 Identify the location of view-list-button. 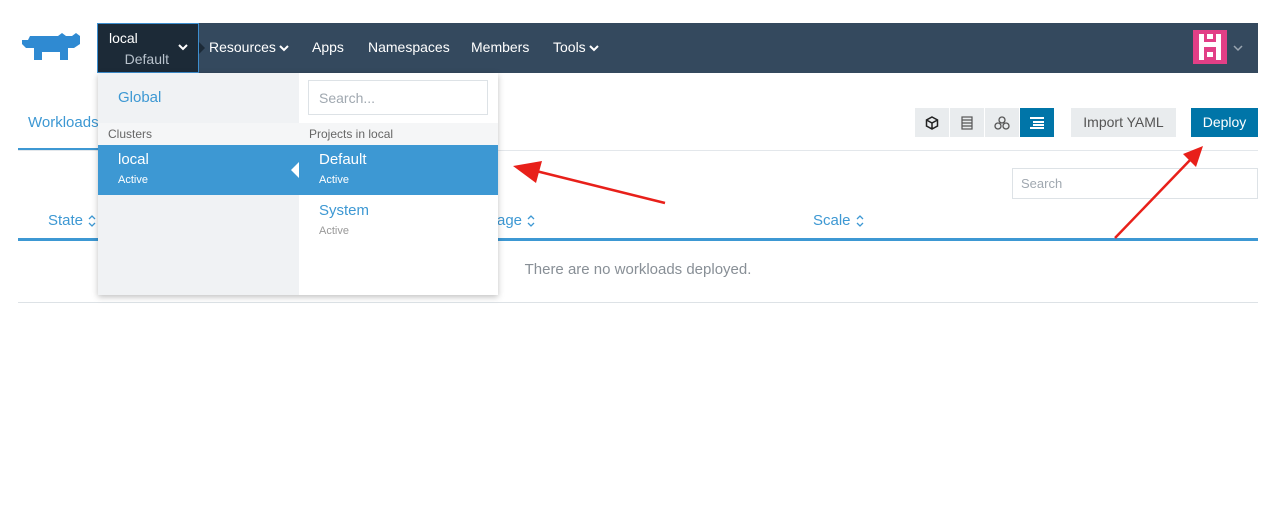
(967, 122).